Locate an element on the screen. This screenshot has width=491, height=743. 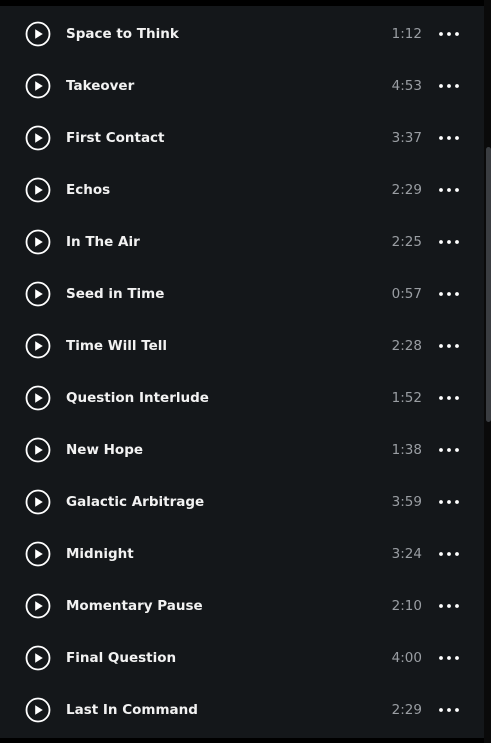
track-row: Last In Command 2:29 is located at coordinates (242, 710).